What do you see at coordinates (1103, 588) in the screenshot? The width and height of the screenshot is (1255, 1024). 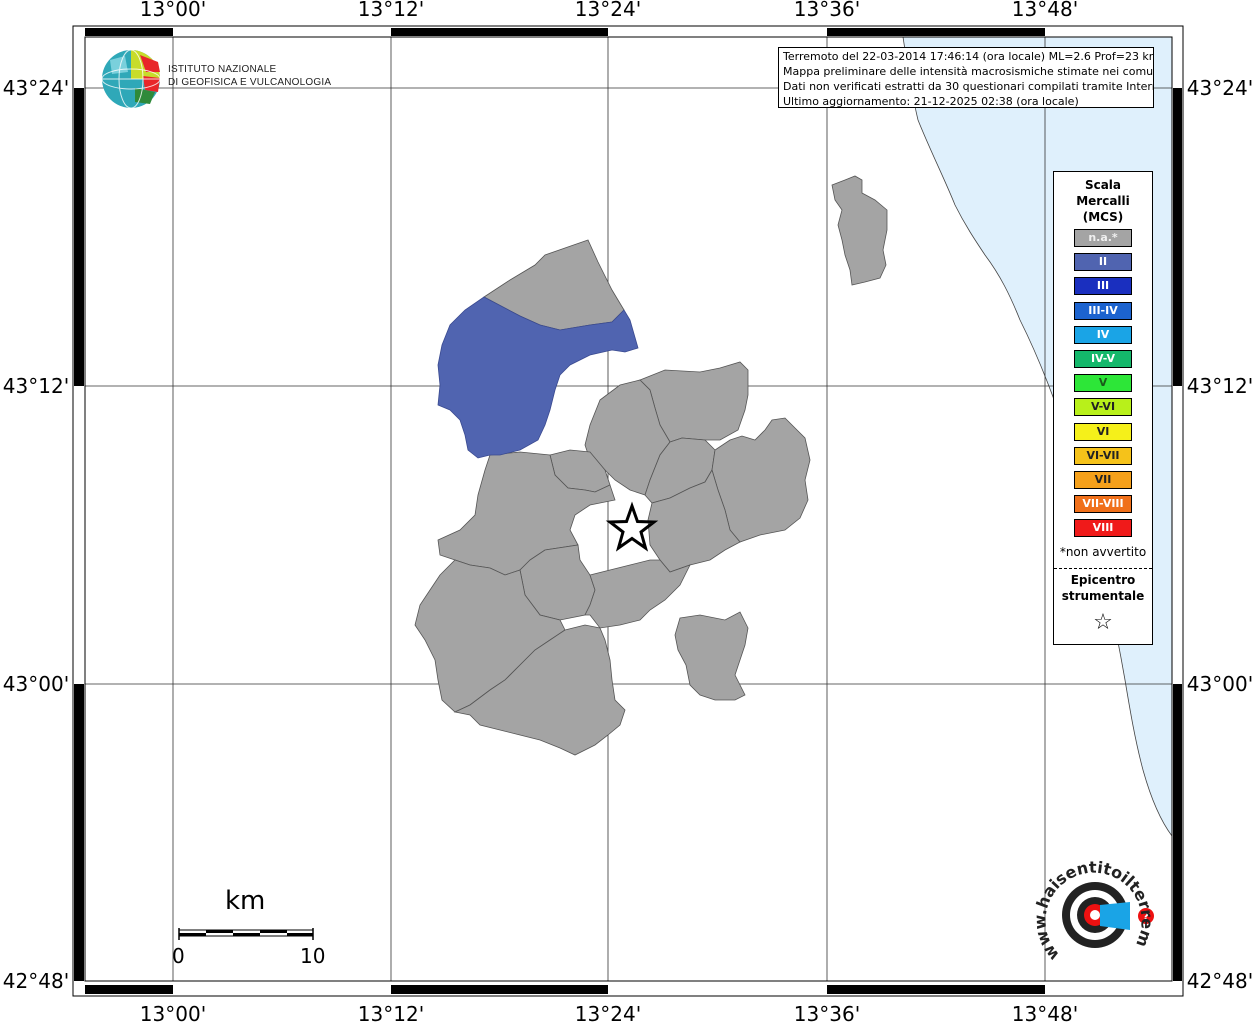 I see `legend-epicenter: Epicentro strumentale` at bounding box center [1103, 588].